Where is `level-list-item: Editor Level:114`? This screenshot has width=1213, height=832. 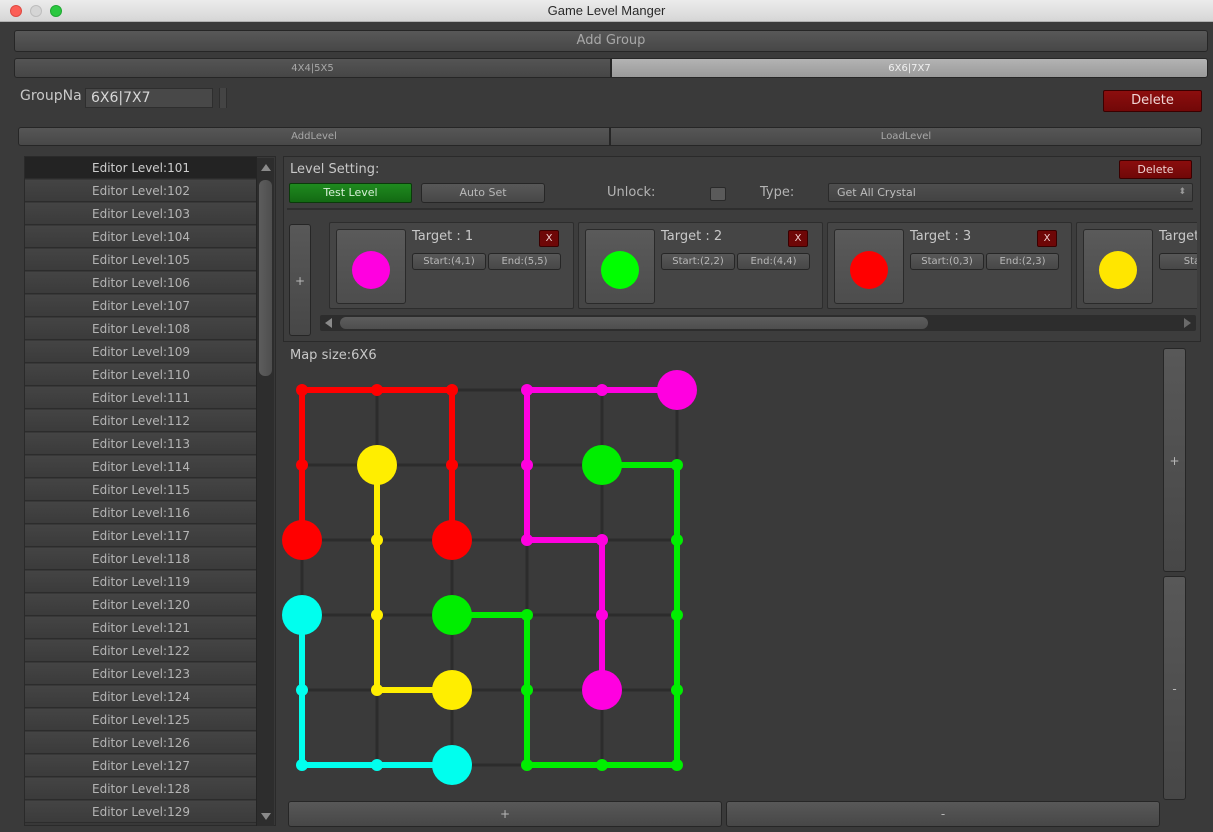
level-list-item: Editor Level:114 is located at coordinates (141, 467).